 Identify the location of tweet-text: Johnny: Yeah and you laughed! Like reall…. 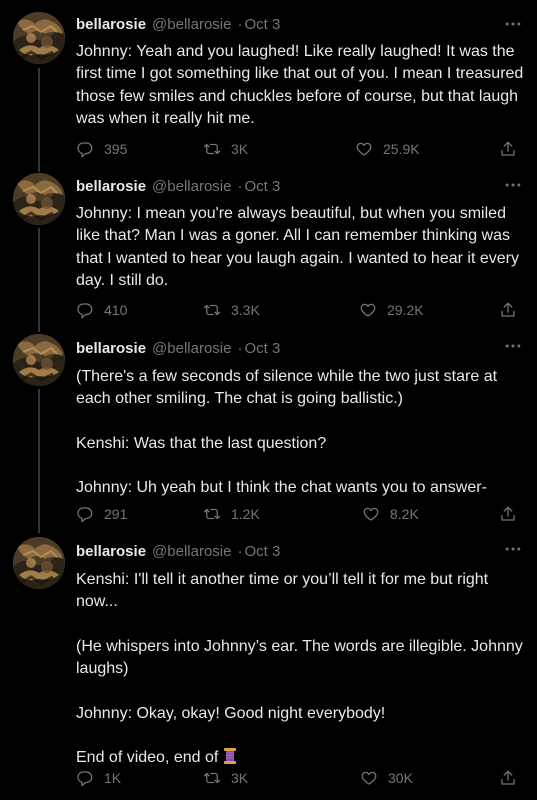
(302, 85).